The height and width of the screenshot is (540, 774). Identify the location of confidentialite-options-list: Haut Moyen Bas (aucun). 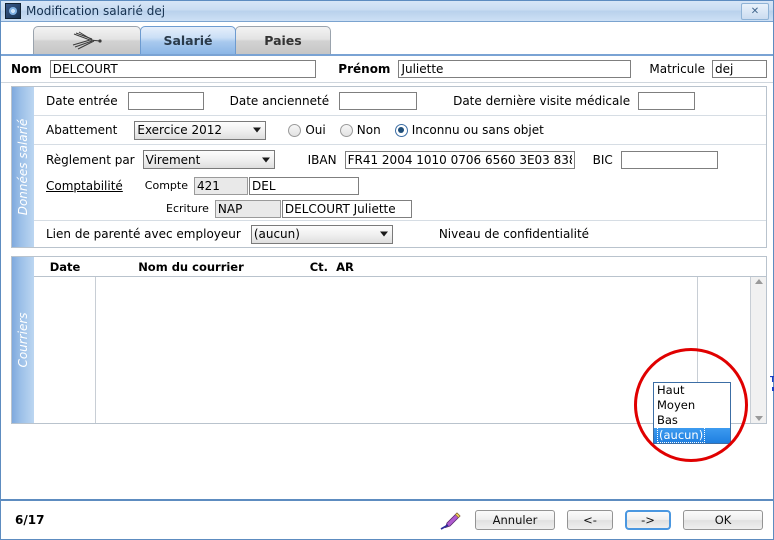
(692, 413).